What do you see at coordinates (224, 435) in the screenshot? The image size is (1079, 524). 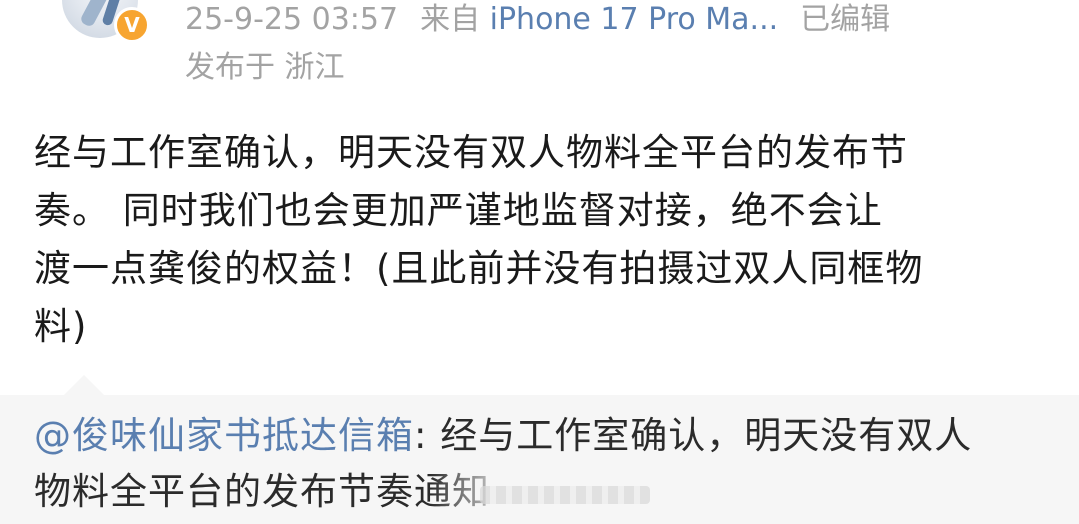 I see `repost-mention-link: @俊味仙家书抵达信箱` at bounding box center [224, 435].